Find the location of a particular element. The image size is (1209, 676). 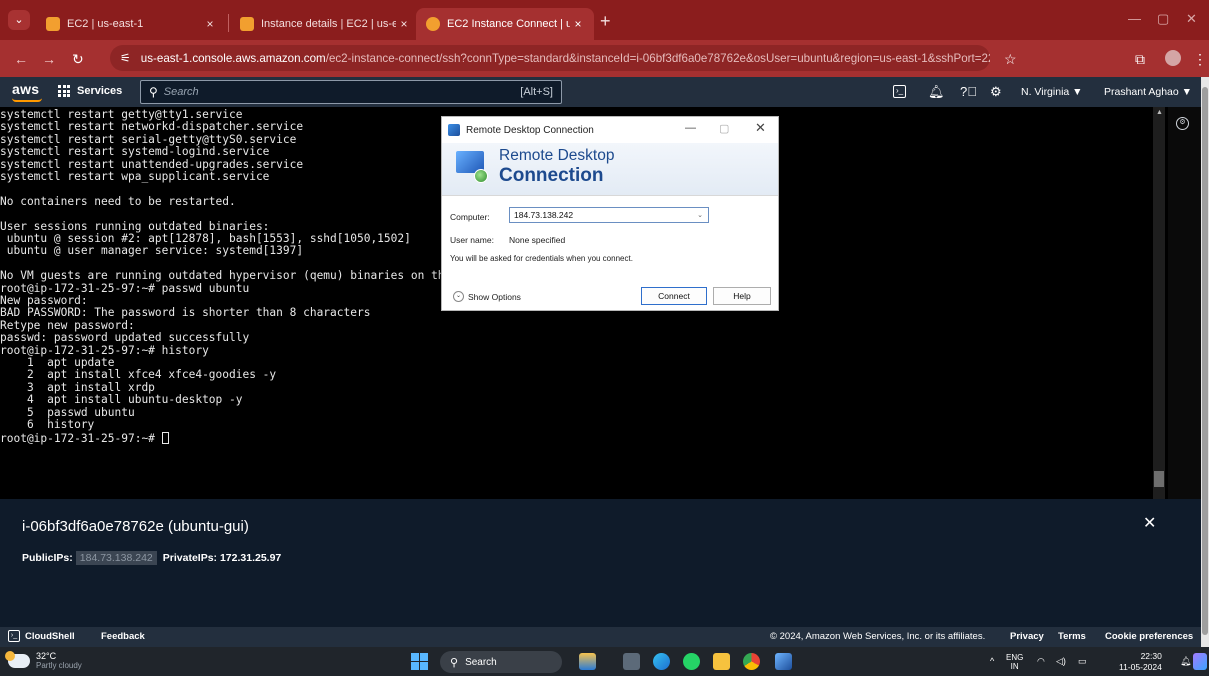

search-placeholder: Search is located at coordinates (181, 92).